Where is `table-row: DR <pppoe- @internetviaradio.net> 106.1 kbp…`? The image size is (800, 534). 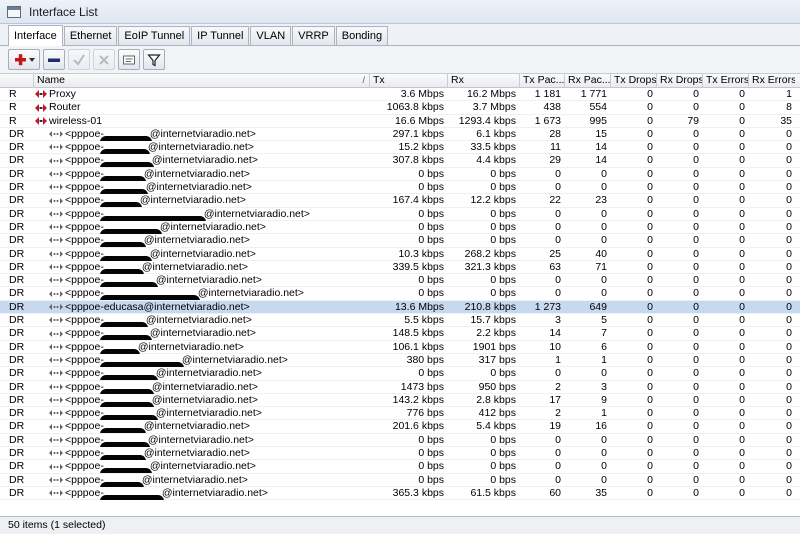
table-row: DR <pppoe- @internetviaradio.net> 106.1 kbp… is located at coordinates (400, 347).